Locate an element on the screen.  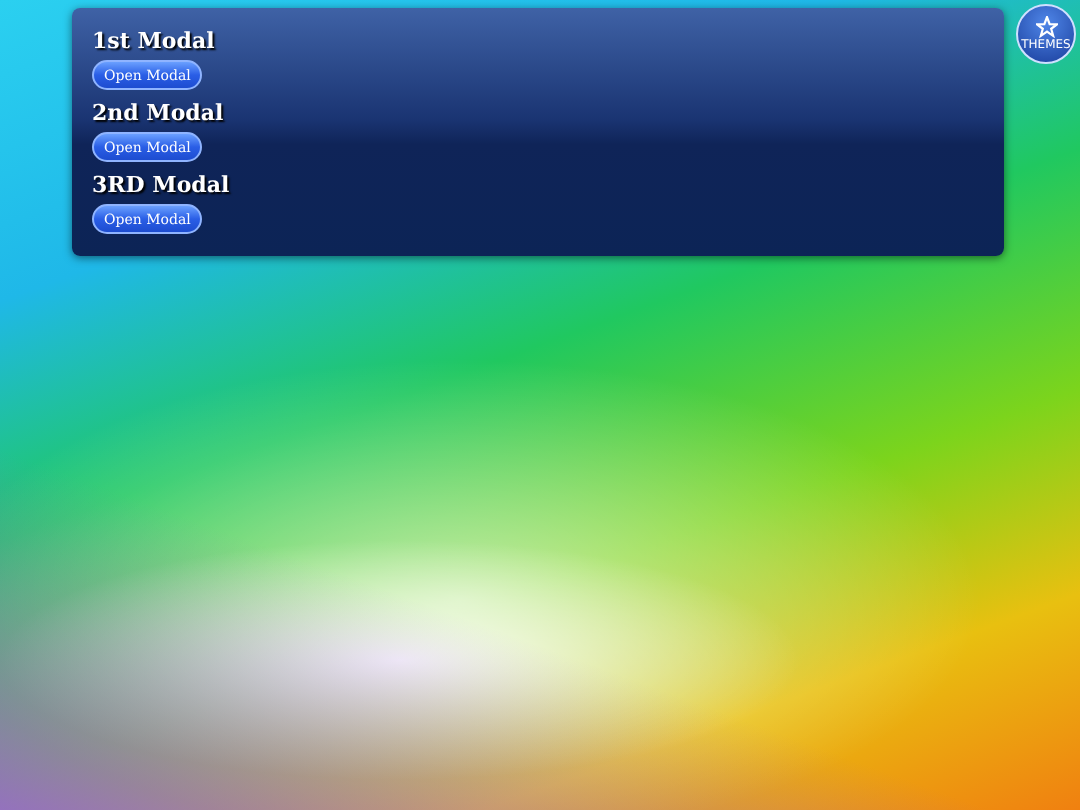
modal-title: 1st Modal is located at coordinates (153, 42).